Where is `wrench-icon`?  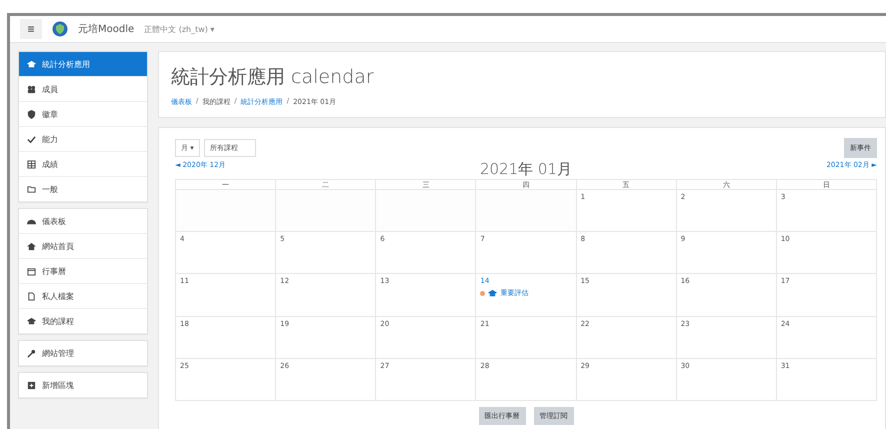 wrench-icon is located at coordinates (31, 353).